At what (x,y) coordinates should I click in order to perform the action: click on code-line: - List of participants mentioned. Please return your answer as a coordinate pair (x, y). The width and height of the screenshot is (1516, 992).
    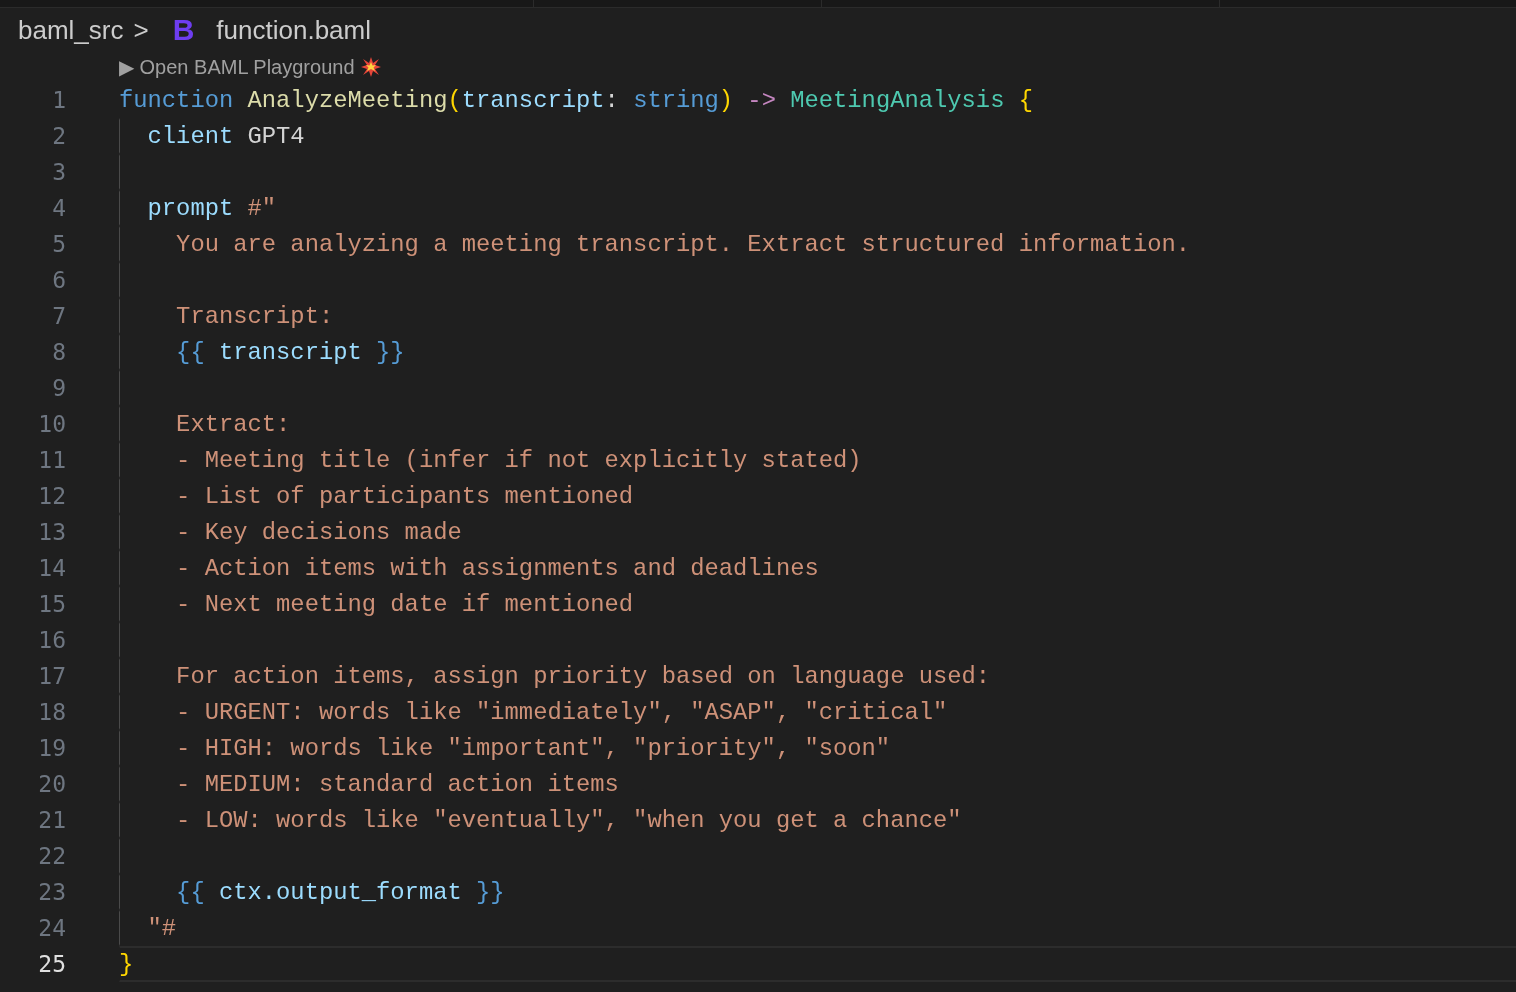
    Looking at the image, I should click on (404, 496).